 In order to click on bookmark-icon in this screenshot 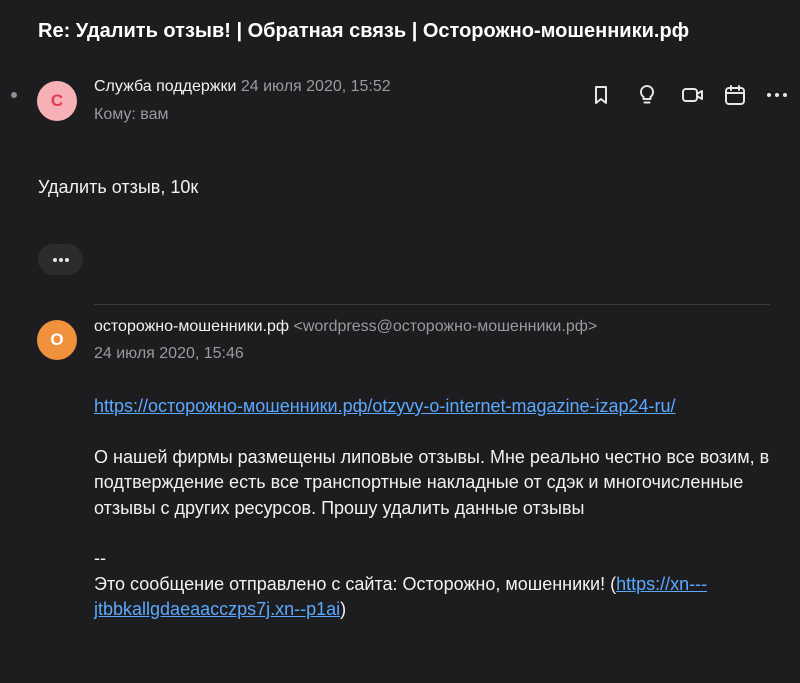, I will do `click(601, 95)`.